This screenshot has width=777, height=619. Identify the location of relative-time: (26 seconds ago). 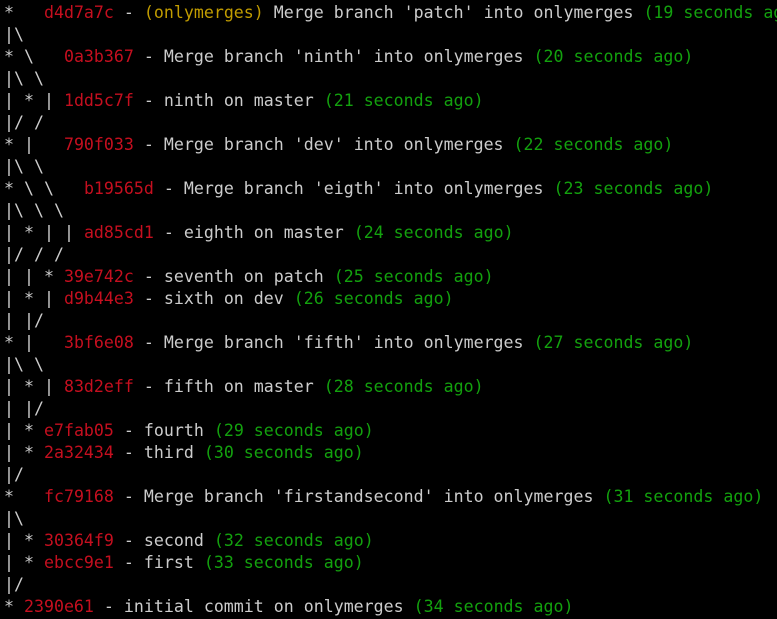
(373, 298).